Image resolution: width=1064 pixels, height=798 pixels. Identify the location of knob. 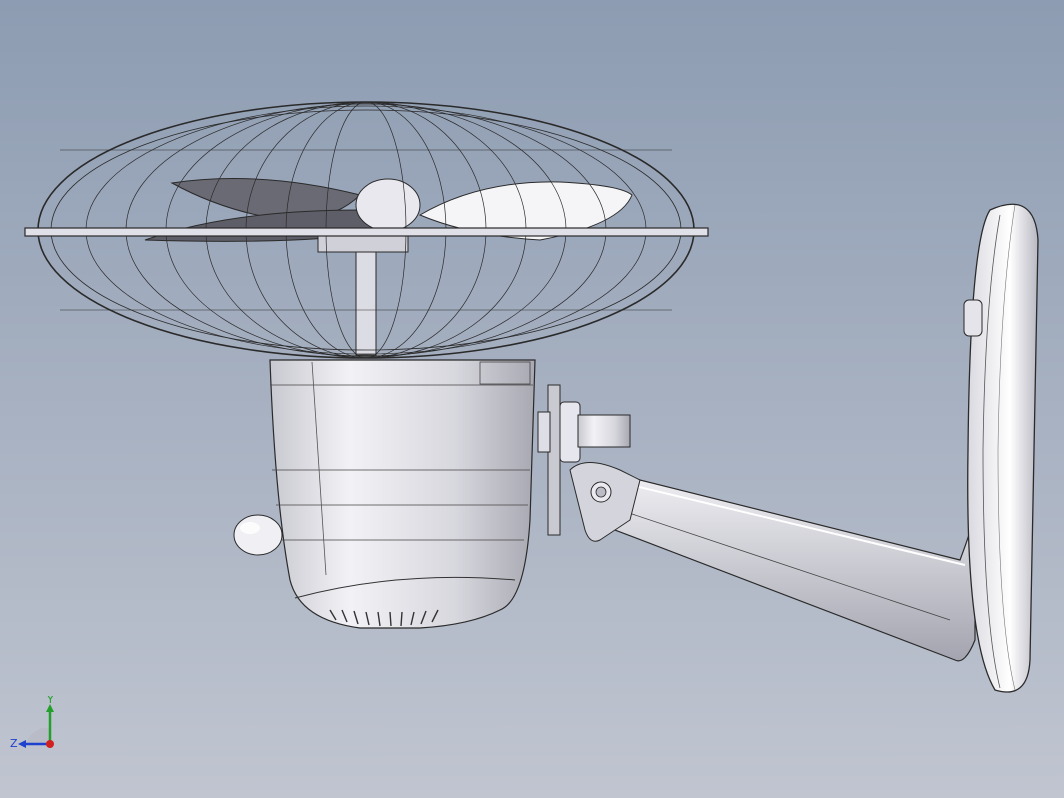
(258, 535).